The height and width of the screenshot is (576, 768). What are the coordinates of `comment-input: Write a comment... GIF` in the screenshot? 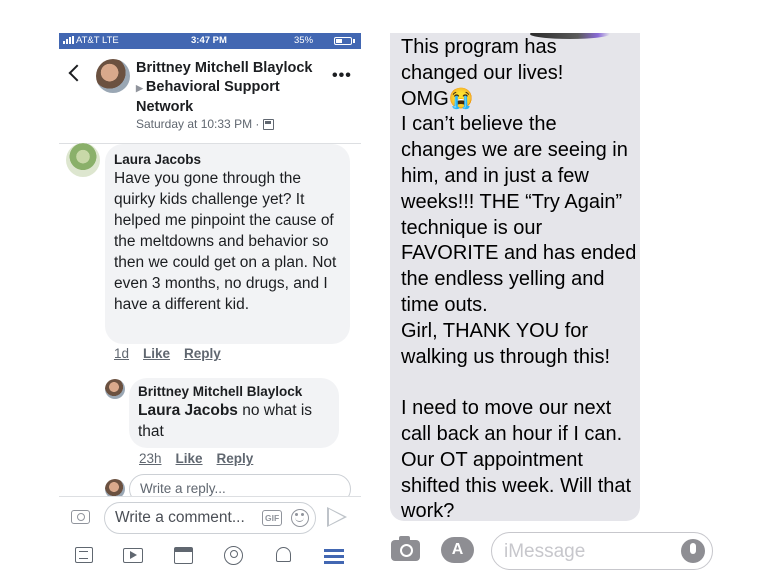 It's located at (210, 518).